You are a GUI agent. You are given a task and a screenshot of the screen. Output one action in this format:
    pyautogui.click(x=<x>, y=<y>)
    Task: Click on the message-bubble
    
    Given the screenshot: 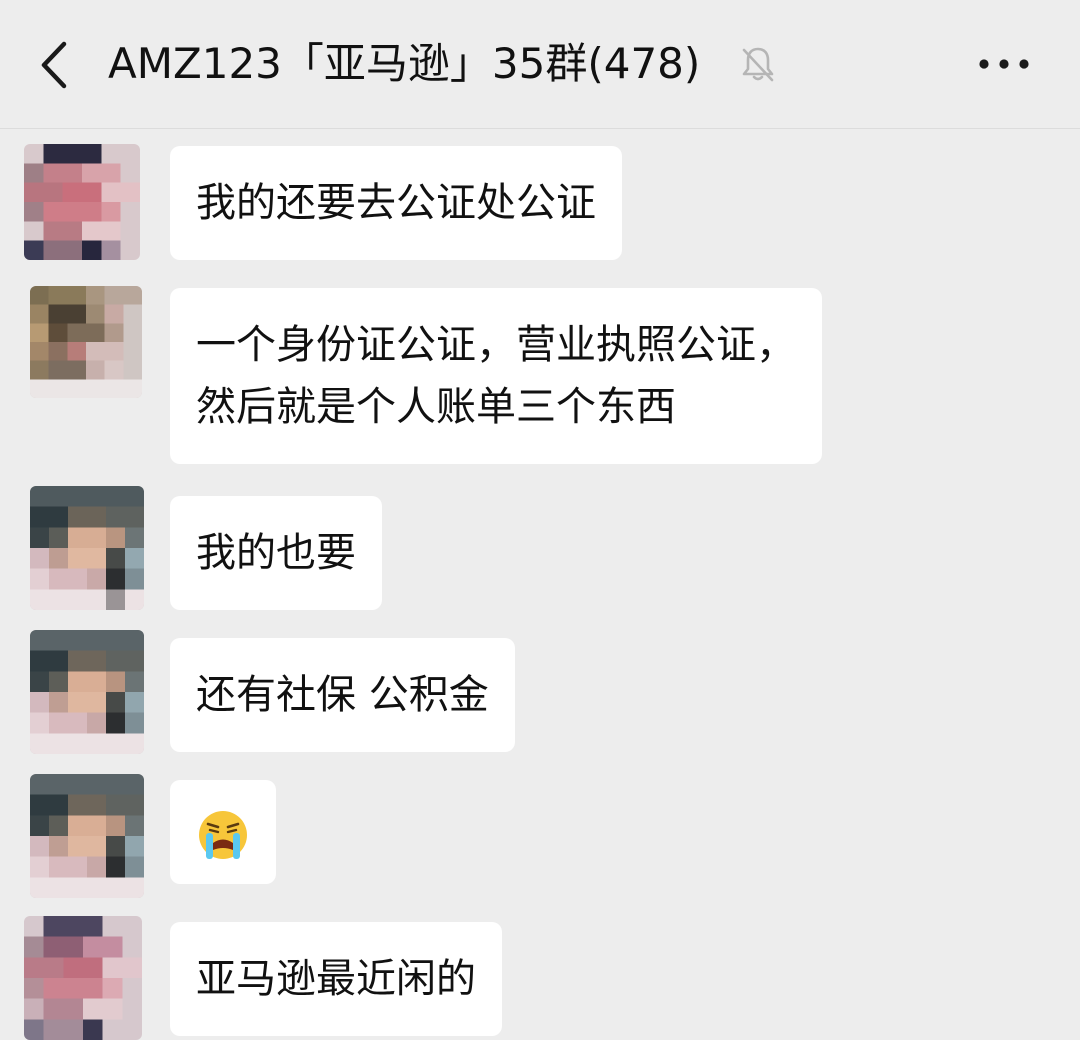 What is the action you would take?
    pyautogui.click(x=223, y=832)
    